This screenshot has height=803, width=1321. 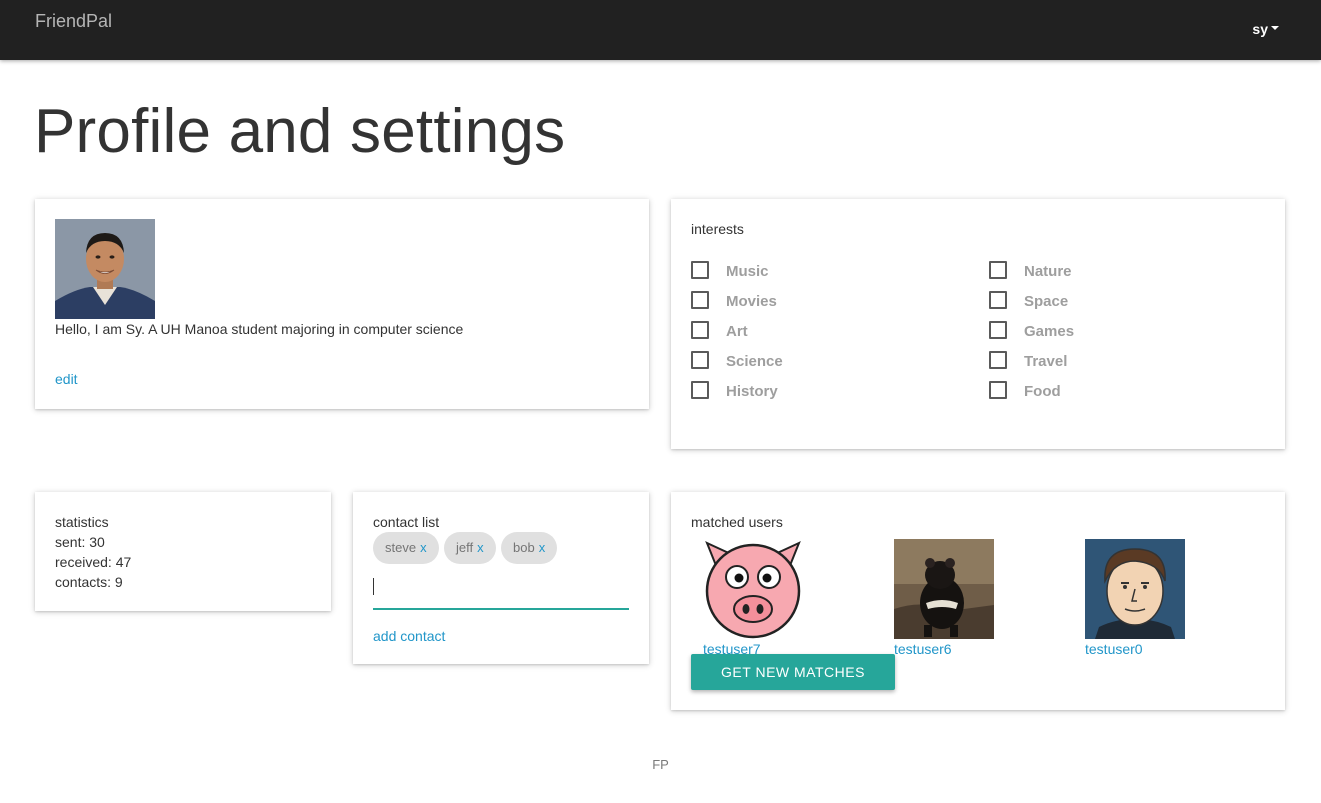 What do you see at coordinates (1260, 29) in the screenshot?
I see `user-name: sy` at bounding box center [1260, 29].